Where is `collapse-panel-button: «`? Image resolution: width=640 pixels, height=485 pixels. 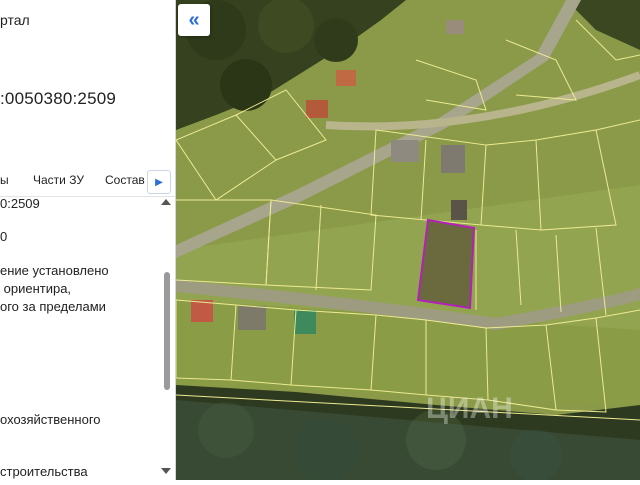
collapse-panel-button: « is located at coordinates (194, 20).